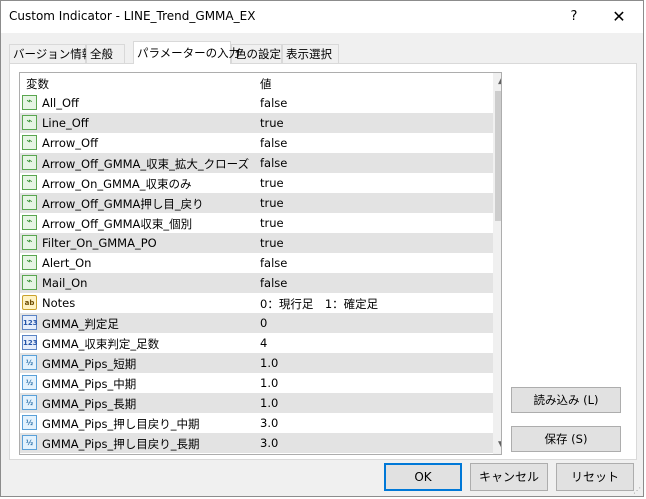 This screenshot has height=499, width=646. I want to click on parameter-name: Alert_On, so click(67, 263).